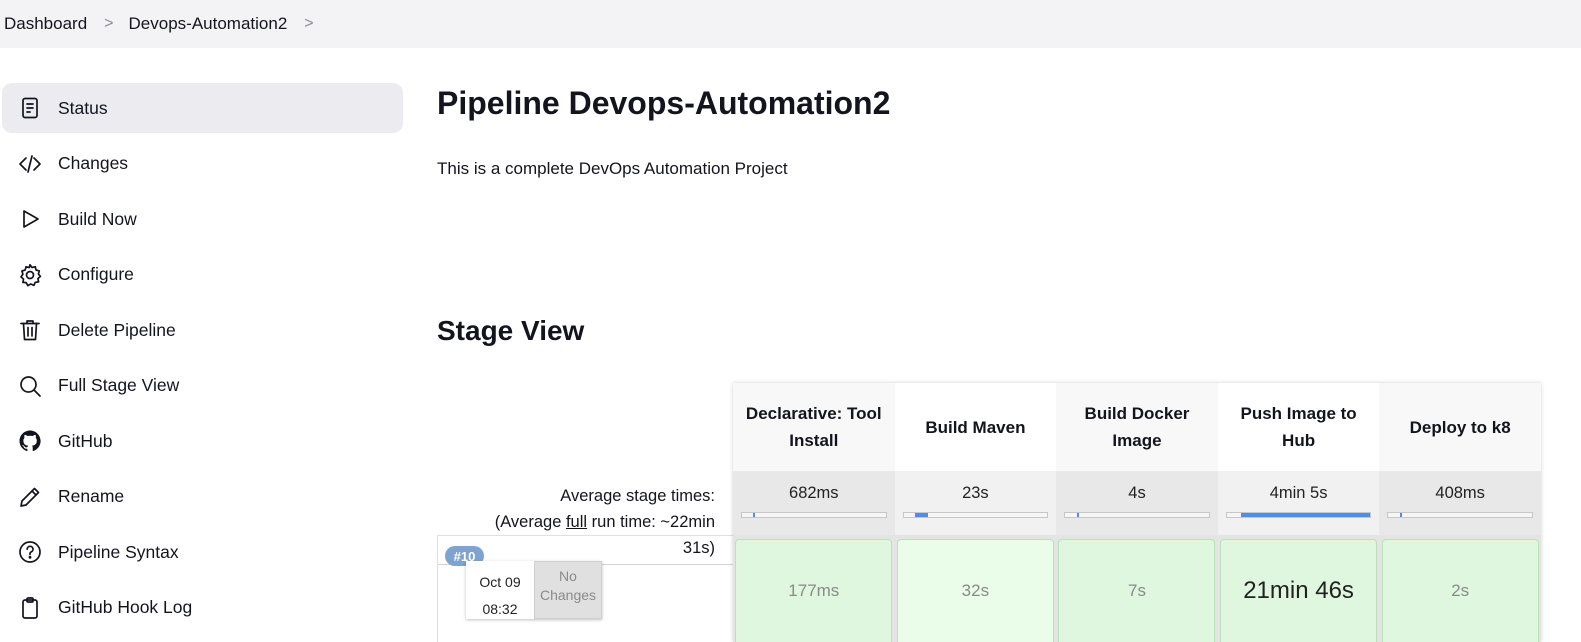 This screenshot has width=1581, height=642. I want to click on full-run-time-link: full, so click(576, 522).